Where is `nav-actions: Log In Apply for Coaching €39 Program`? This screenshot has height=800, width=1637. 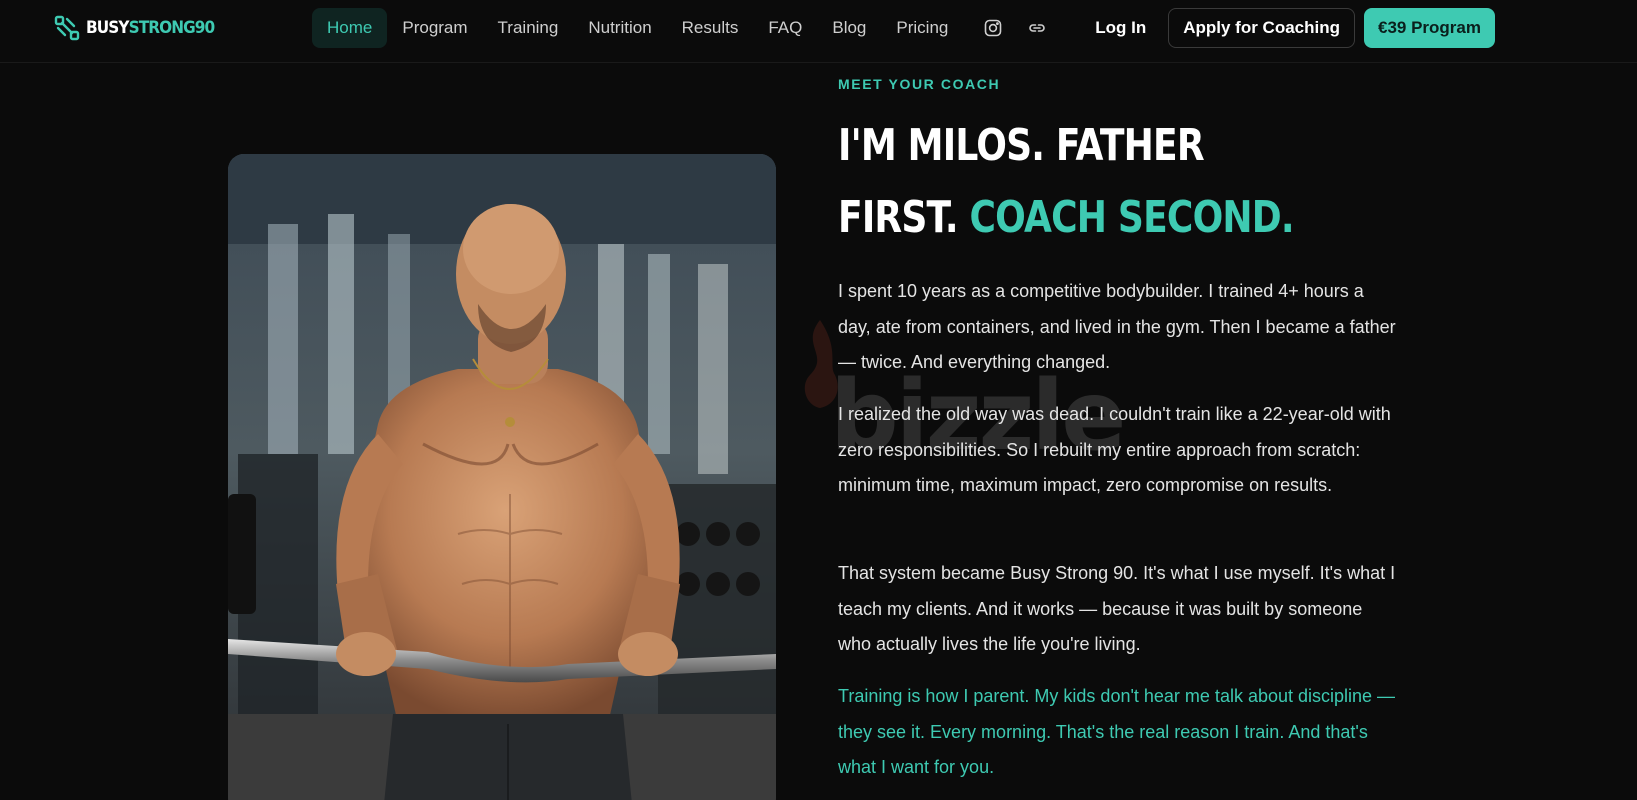
nav-actions: Log In Apply for Coaching €39 Program is located at coordinates (1235, 28).